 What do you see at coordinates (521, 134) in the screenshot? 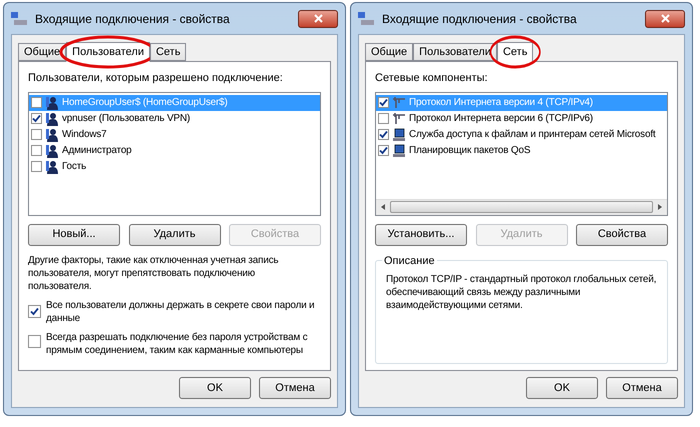
I see `list-item: Служба доступа к файлам и принтерам сетей Microsoft` at bounding box center [521, 134].